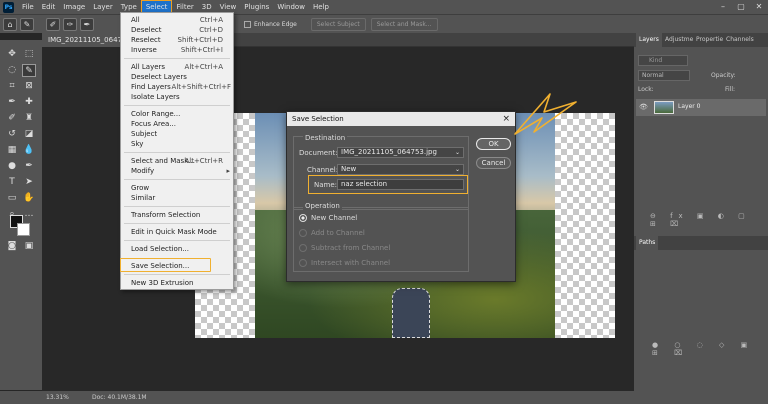 The width and height of the screenshot is (768, 404). Describe the element at coordinates (647, 243) in the screenshot. I see `tab-paths: Paths` at that location.